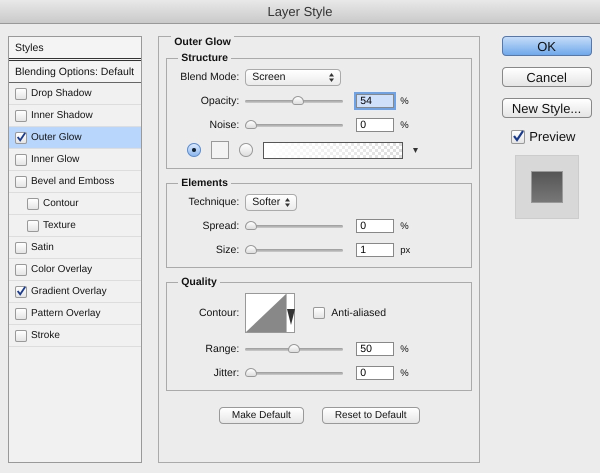 The image size is (600, 473). What do you see at coordinates (29, 48) in the screenshot?
I see `list-heading: Styles` at bounding box center [29, 48].